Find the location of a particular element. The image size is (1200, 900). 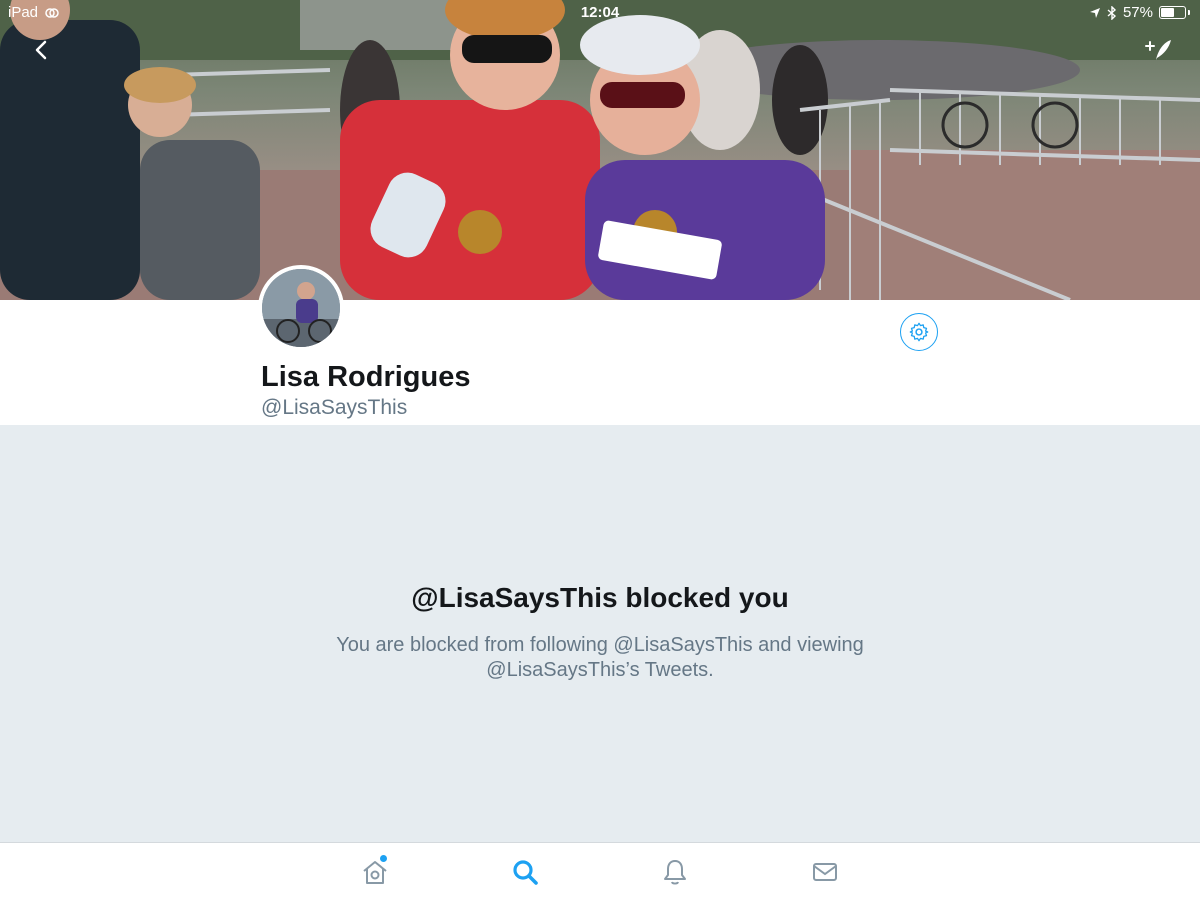

display-name: Lisa Rodrigues is located at coordinates (366, 377).